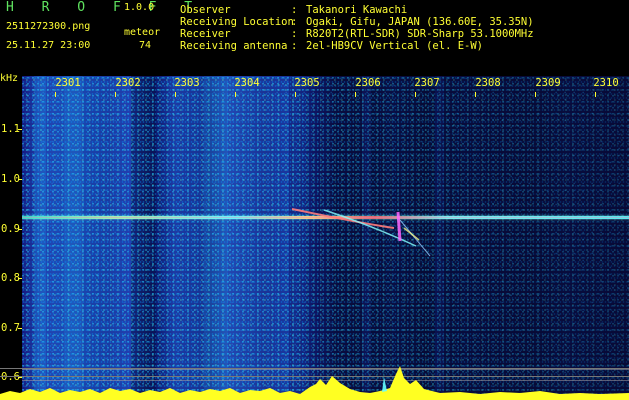  What do you see at coordinates (548, 83) in the screenshot?
I see `x-tick-label: 2309` at bounding box center [548, 83].